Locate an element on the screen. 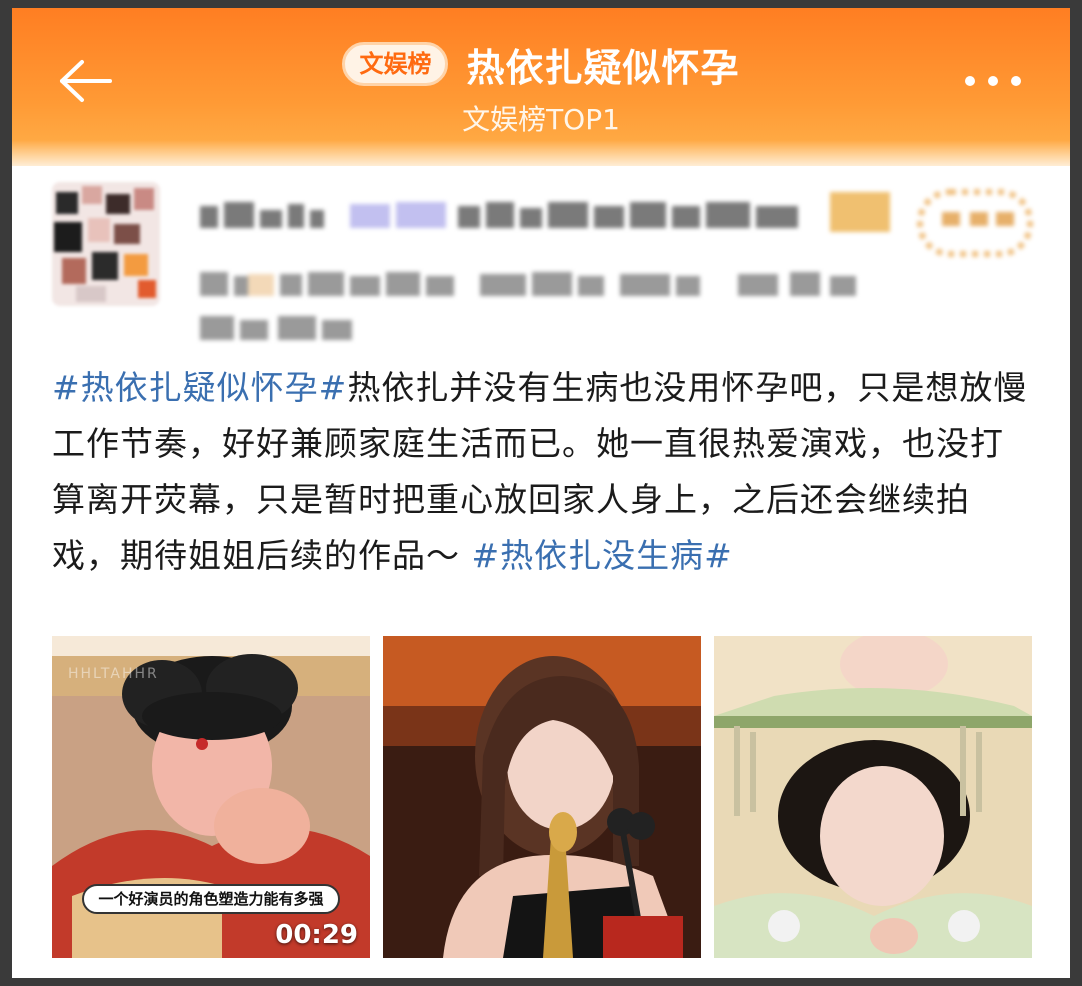  more-dots-icon is located at coordinates (993, 81).